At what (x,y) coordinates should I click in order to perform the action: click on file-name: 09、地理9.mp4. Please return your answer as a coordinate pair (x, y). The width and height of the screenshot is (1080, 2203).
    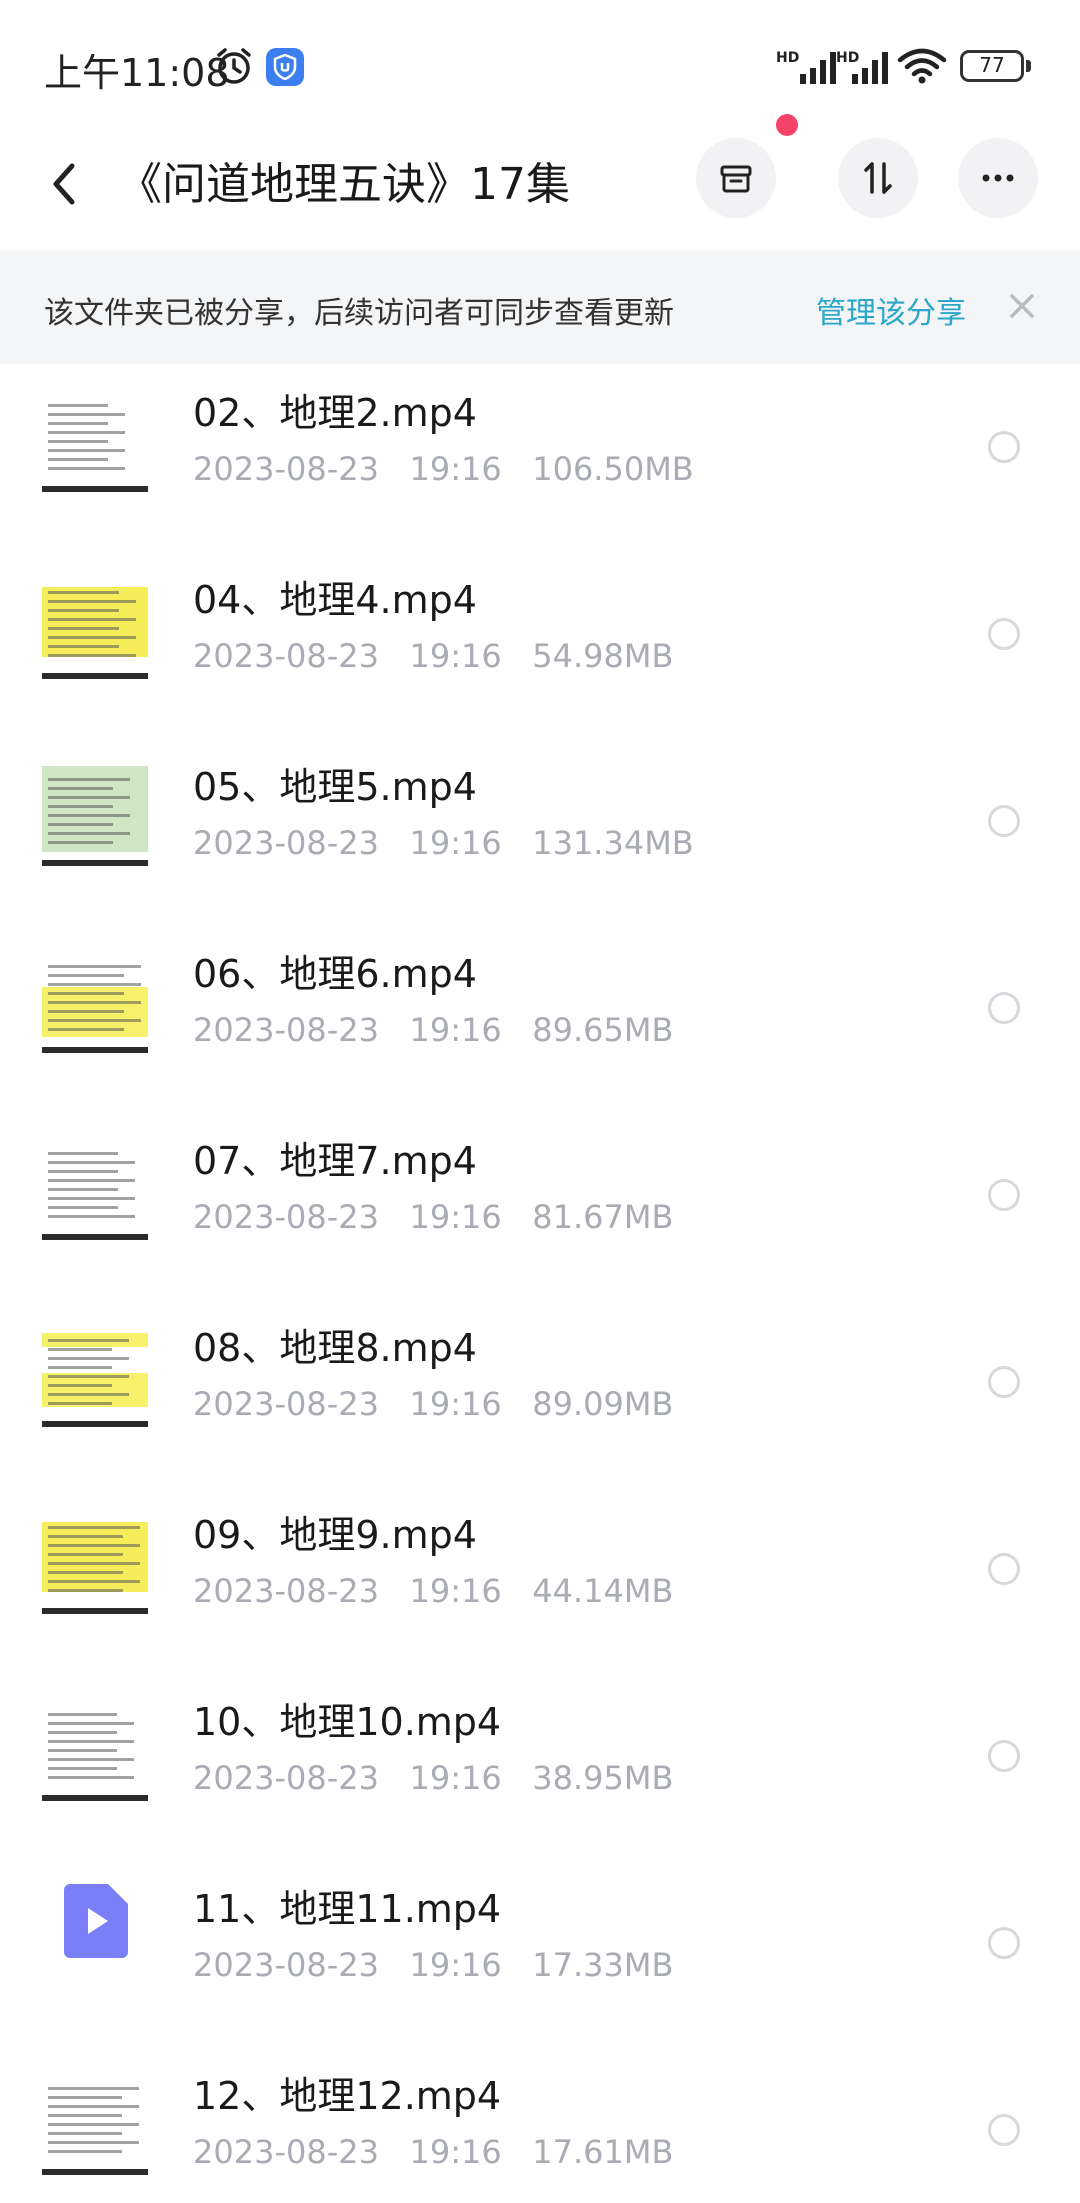
    Looking at the image, I should click on (335, 1535).